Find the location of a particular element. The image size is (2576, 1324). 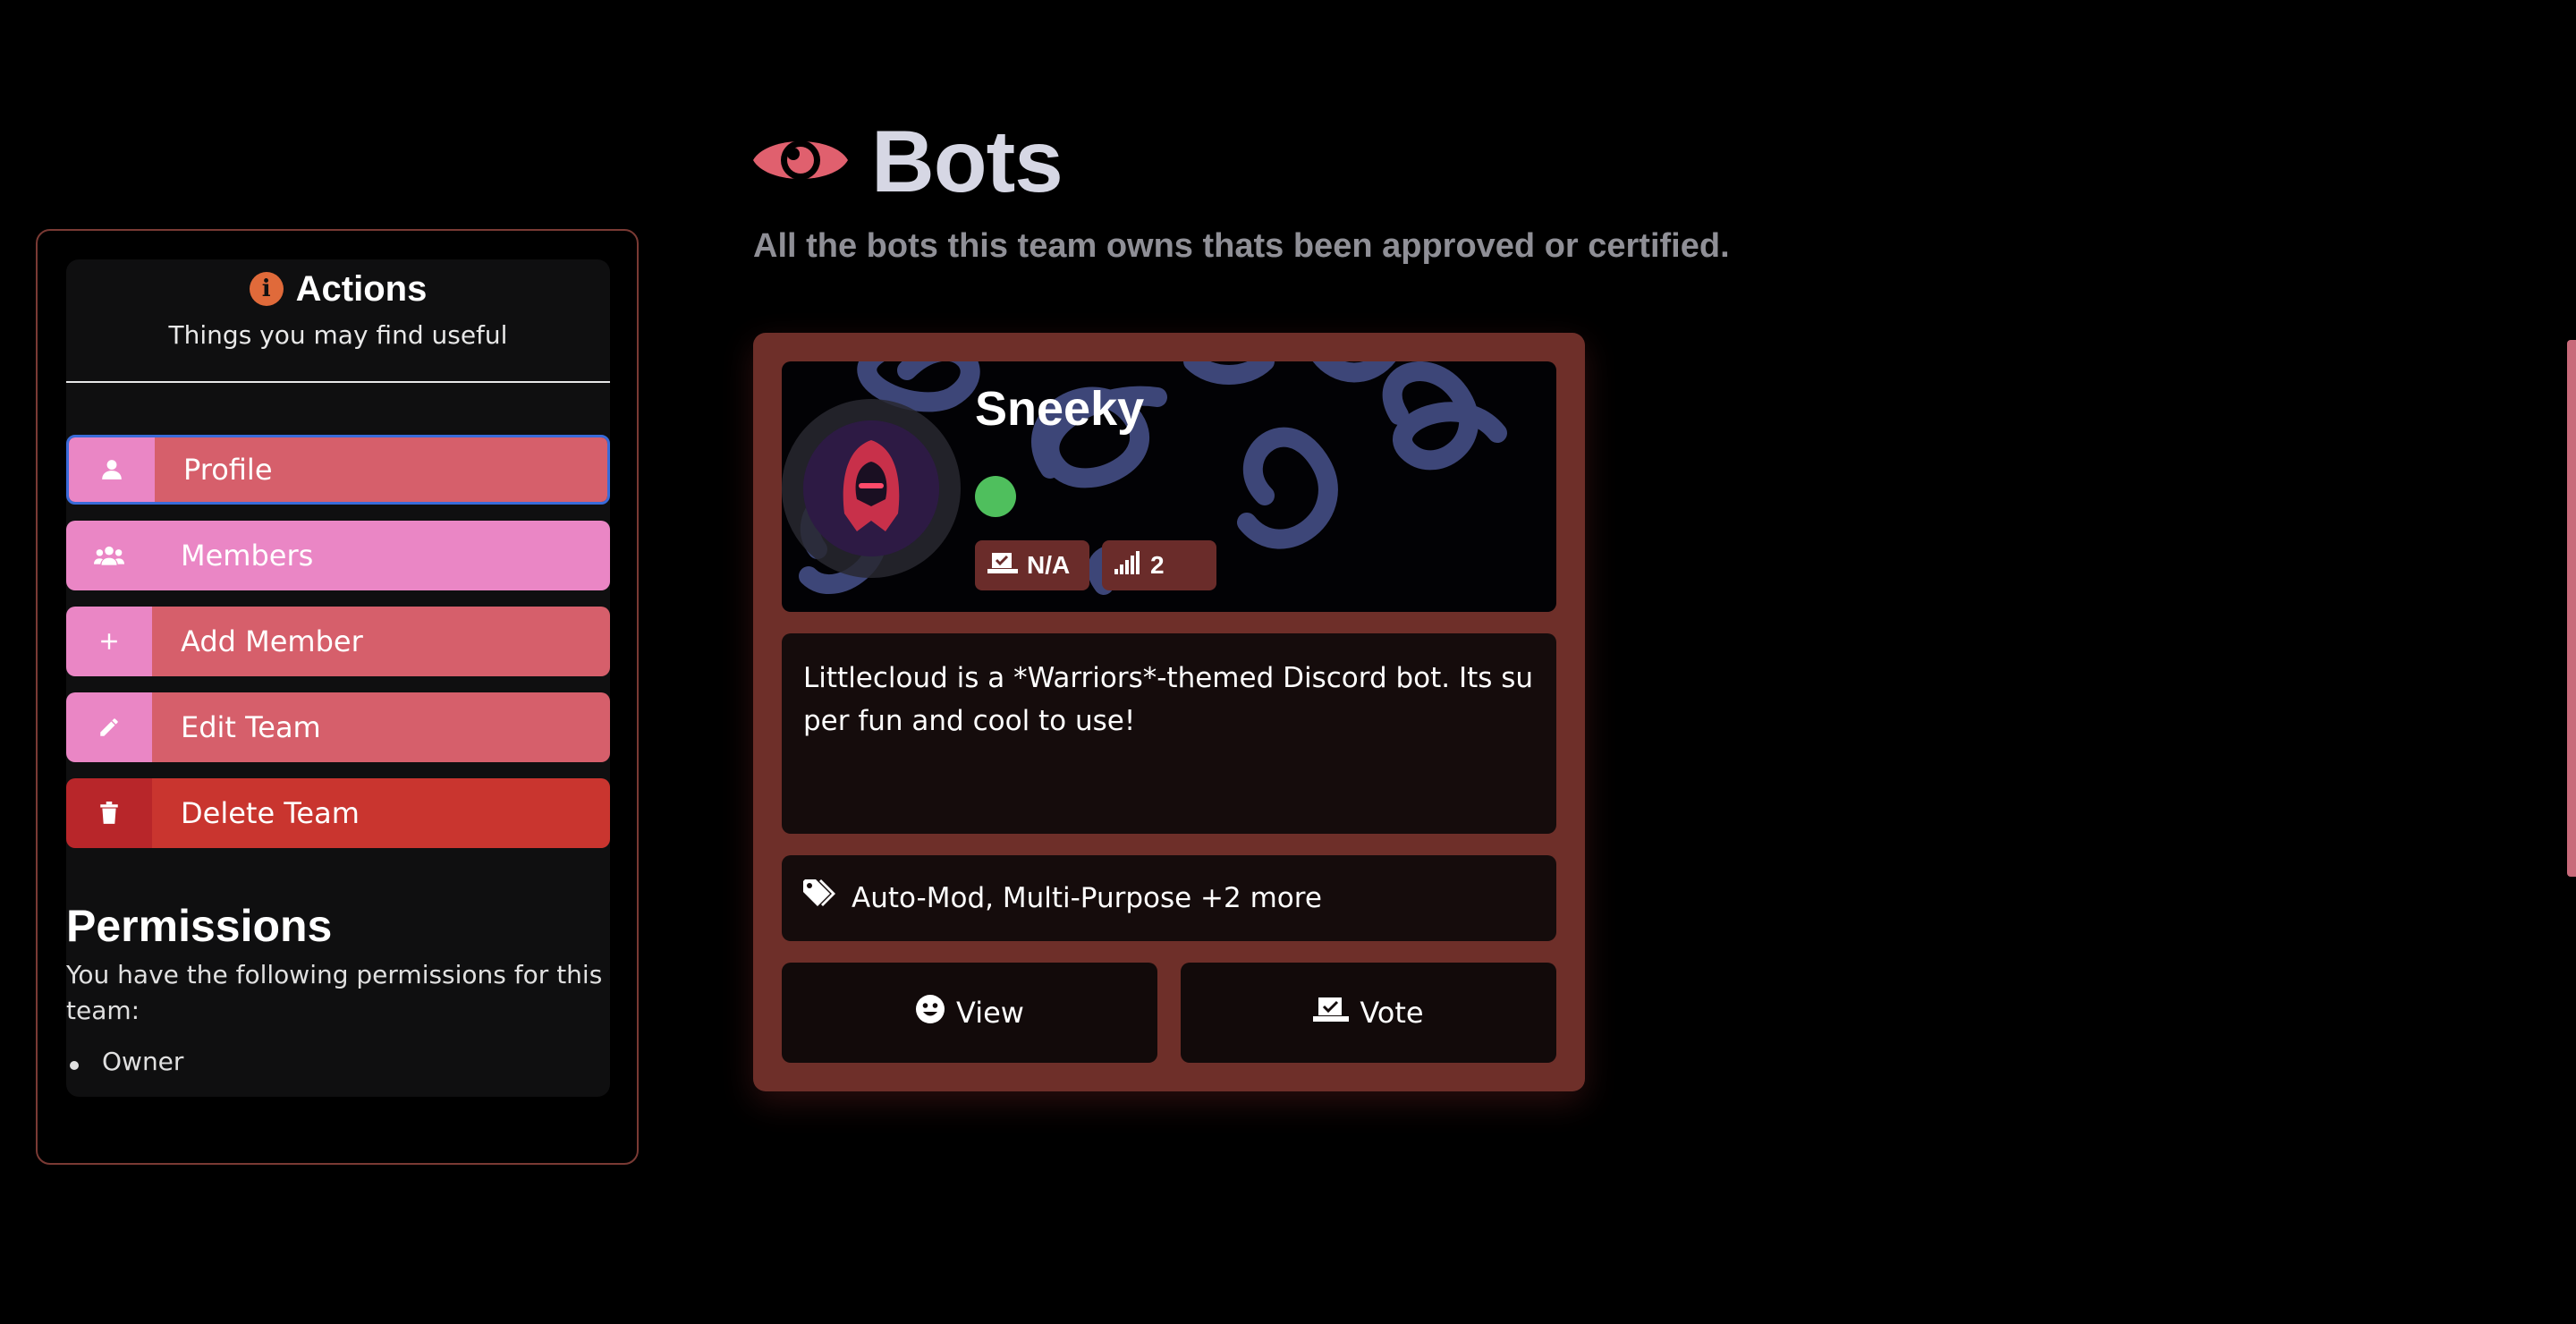

votes-badge: N/A is located at coordinates (1032, 565).